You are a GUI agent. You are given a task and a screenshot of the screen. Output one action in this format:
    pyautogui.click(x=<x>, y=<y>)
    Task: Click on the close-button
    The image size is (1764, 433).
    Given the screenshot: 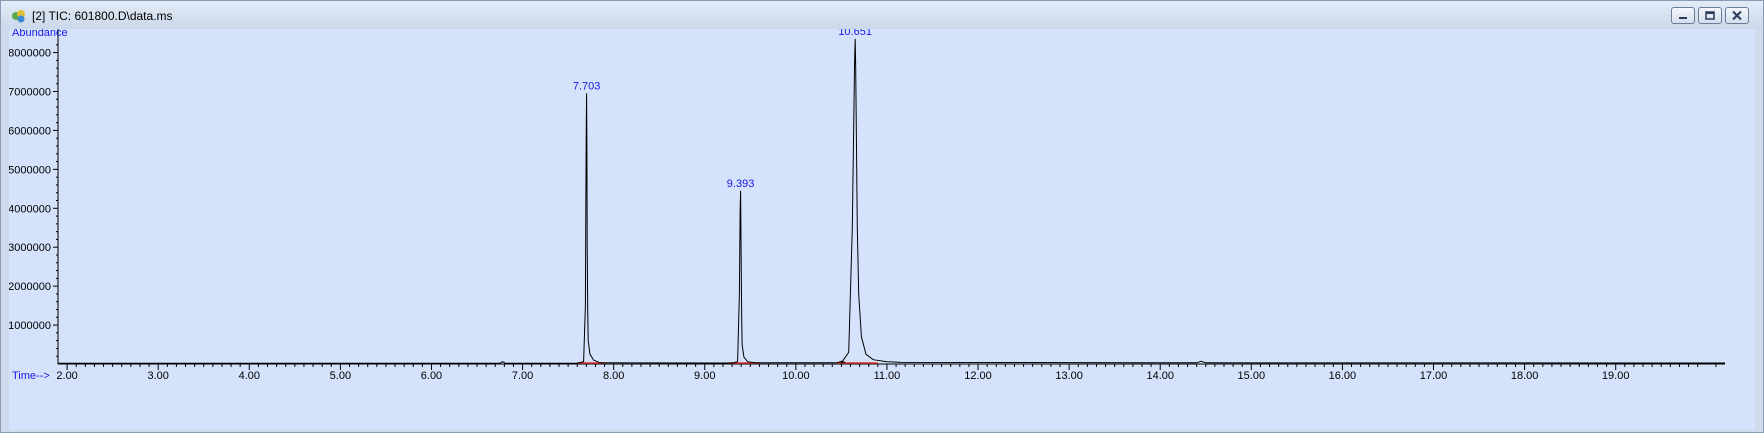 What is the action you would take?
    pyautogui.click(x=1737, y=15)
    